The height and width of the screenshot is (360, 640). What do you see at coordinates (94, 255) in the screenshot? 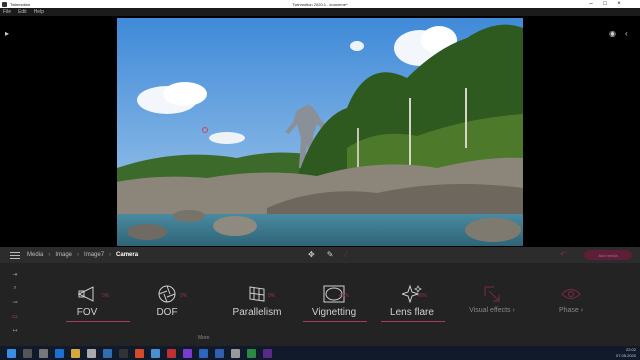
I see `crumb-image7: Image7` at bounding box center [94, 255].